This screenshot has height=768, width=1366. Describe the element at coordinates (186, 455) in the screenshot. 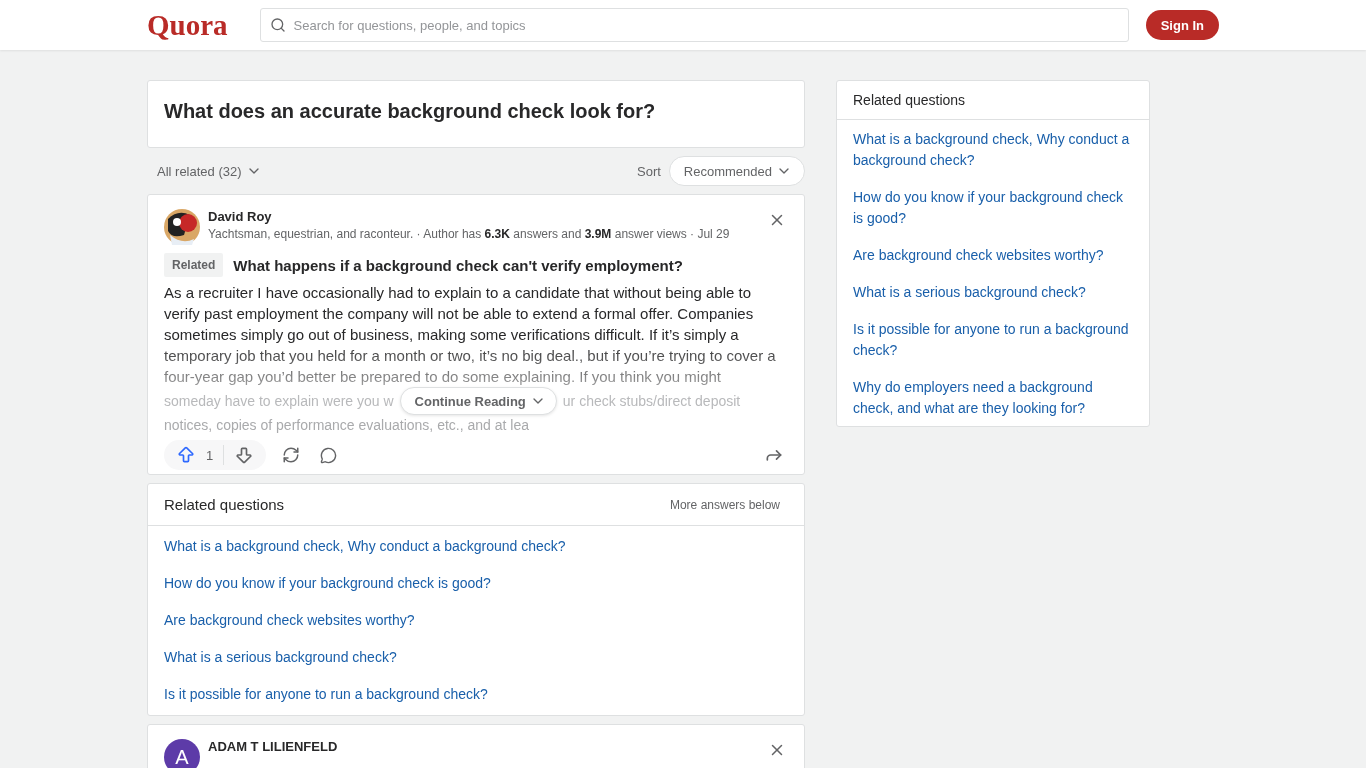

I see `arrow-up-icon` at that location.